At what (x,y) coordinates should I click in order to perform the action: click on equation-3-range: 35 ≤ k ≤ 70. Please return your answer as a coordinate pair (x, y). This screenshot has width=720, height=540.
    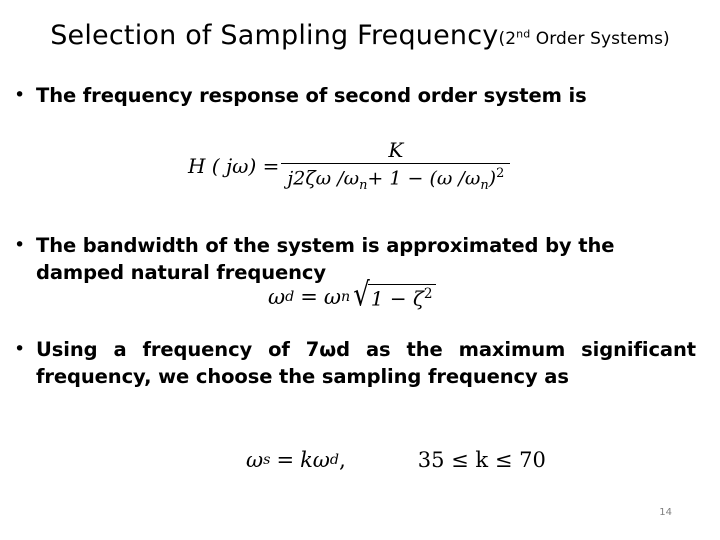
    Looking at the image, I should click on (481, 460).